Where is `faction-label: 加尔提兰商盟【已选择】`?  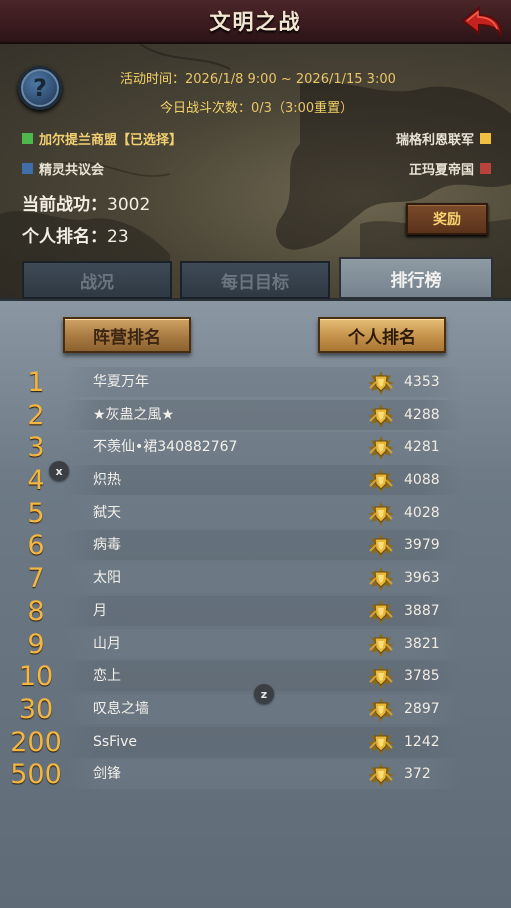
faction-label: 加尔提兰商盟【已选择】 is located at coordinates (111, 140).